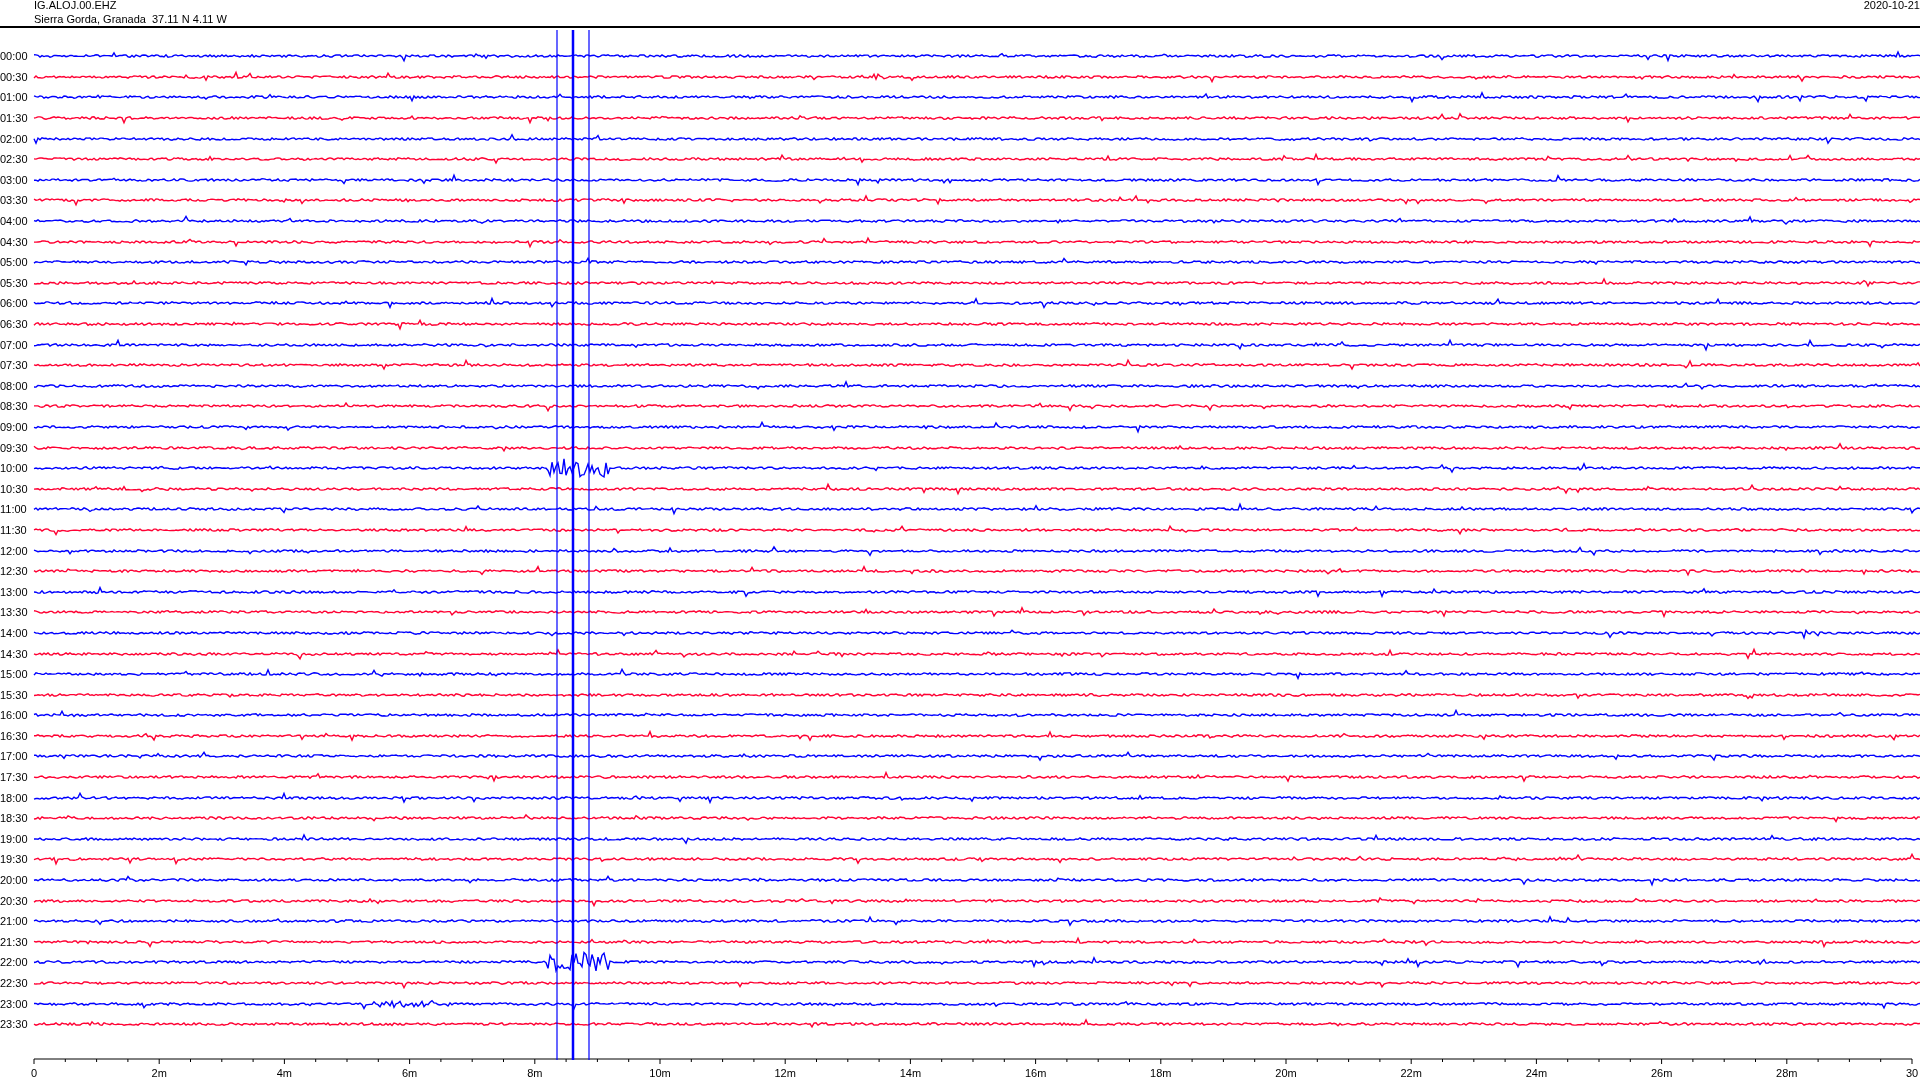 The width and height of the screenshot is (1920, 1080). What do you see at coordinates (14, 447) in the screenshot?
I see `time-label: 09:30` at bounding box center [14, 447].